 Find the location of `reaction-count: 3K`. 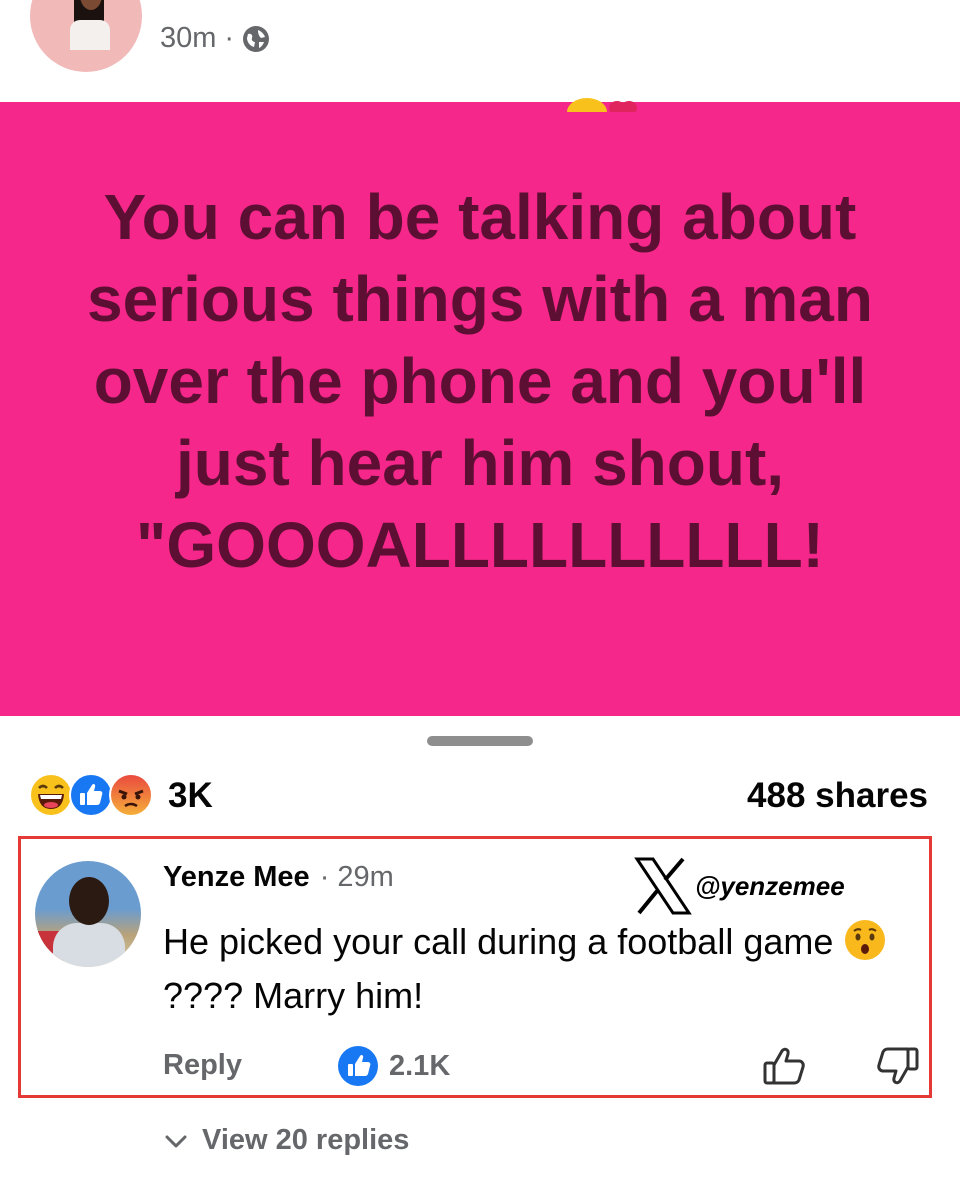

reaction-count: 3K is located at coordinates (190, 796).